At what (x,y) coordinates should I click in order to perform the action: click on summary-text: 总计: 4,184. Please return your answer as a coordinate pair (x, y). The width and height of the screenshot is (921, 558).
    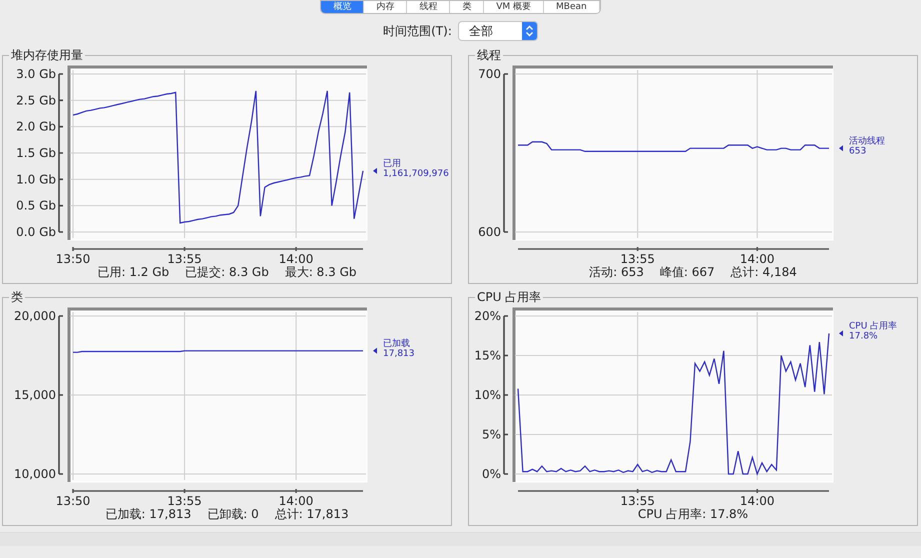
    Looking at the image, I should click on (763, 272).